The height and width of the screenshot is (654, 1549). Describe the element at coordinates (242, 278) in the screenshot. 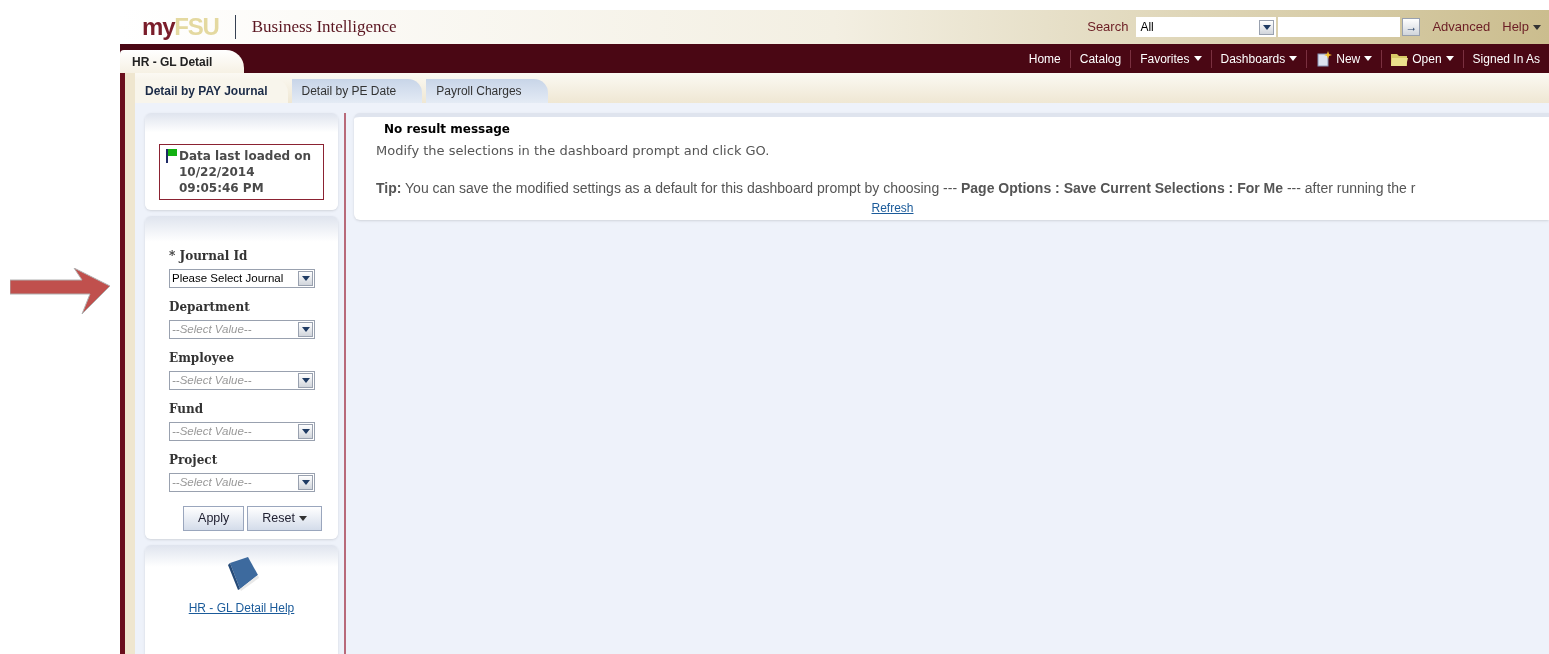

I see `prompt-select: Please Select Journal` at that location.